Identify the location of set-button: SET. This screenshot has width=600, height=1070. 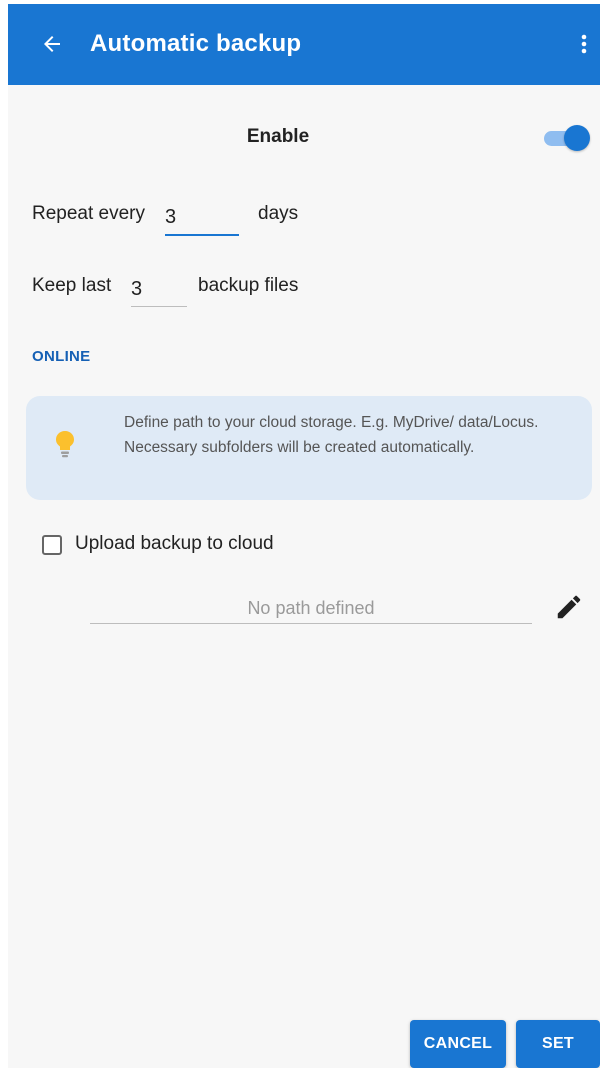
(558, 1044).